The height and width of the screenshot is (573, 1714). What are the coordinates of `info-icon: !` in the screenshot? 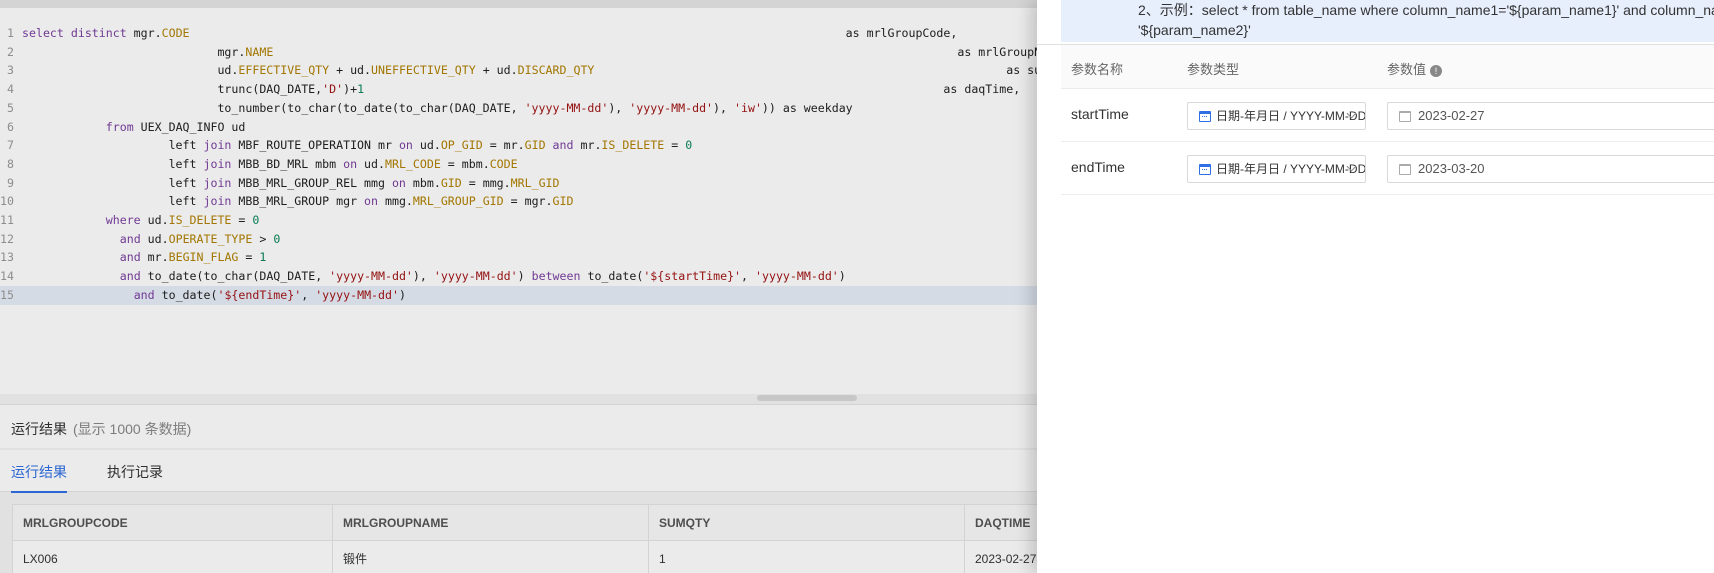 It's located at (1436, 71).